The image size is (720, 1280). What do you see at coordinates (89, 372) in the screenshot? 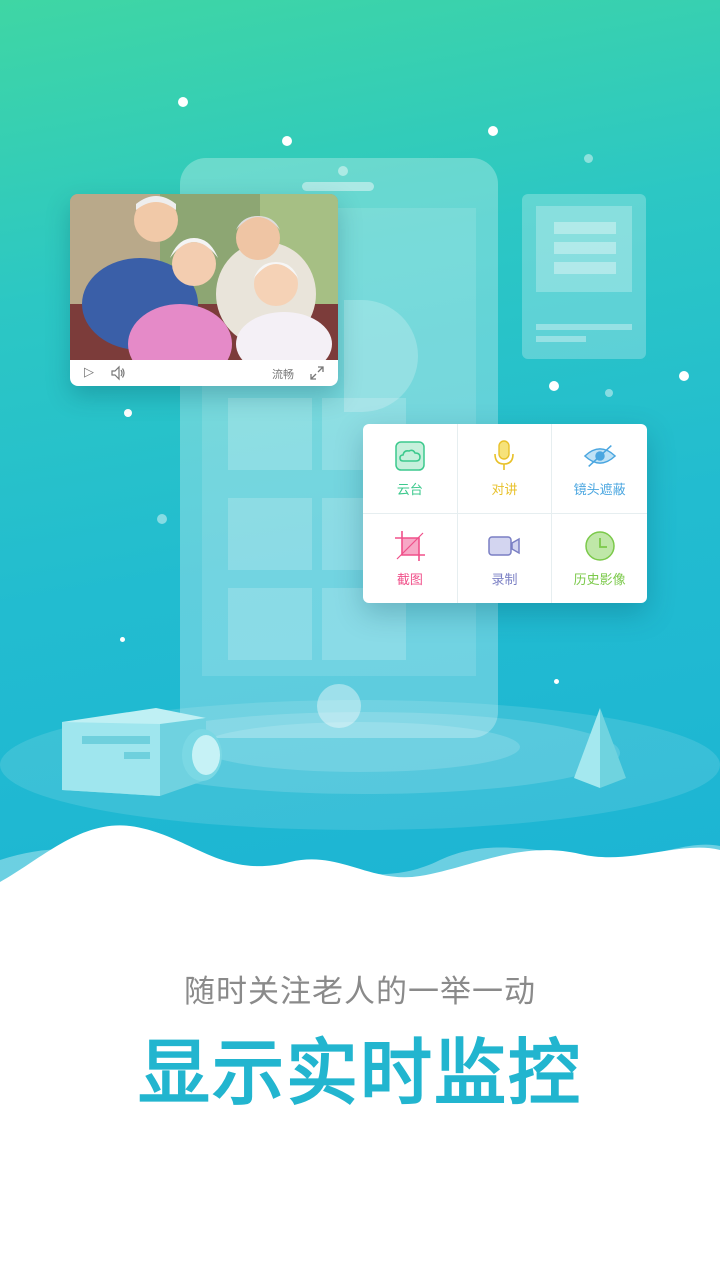
I see `play-icon: ▷` at bounding box center [89, 372].